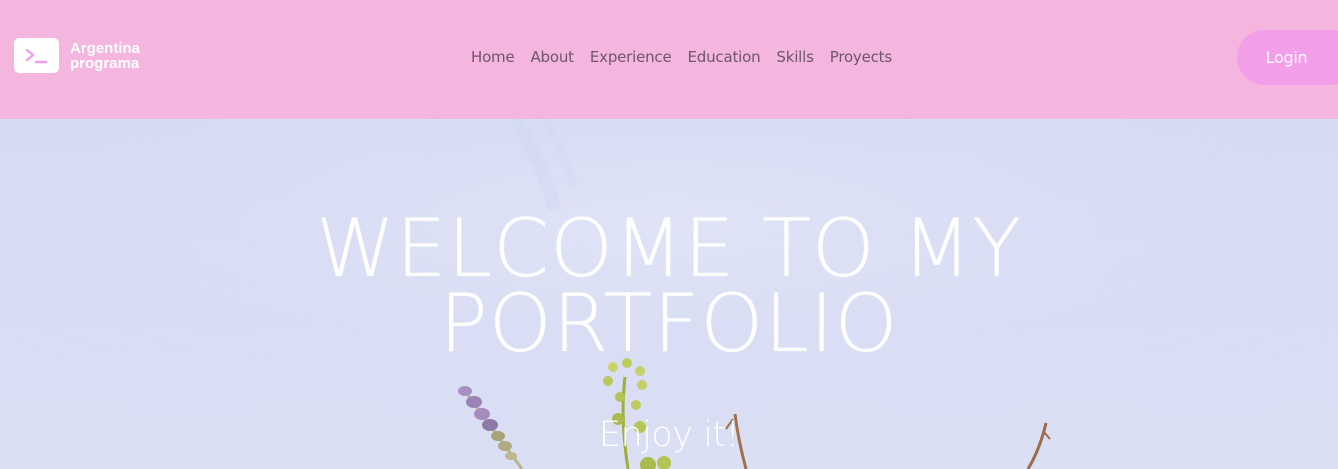 This screenshot has width=1338, height=469. Describe the element at coordinates (631, 57) in the screenshot. I see `nav-link-experience: Experience` at that location.